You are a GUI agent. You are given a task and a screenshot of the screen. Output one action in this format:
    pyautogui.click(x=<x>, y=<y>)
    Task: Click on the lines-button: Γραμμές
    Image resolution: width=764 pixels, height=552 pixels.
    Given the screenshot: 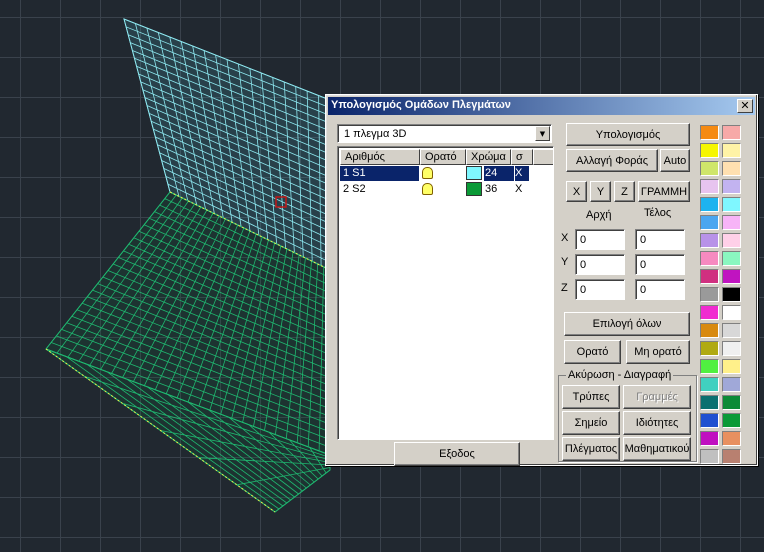 What is the action you would take?
    pyautogui.click(x=657, y=397)
    